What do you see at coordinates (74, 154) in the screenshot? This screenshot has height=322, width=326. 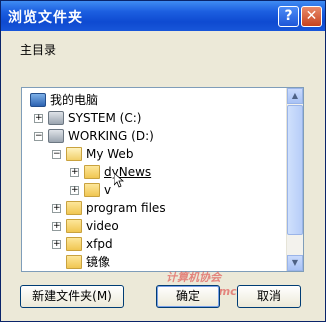 I see `folder-open-icon` at bounding box center [74, 154].